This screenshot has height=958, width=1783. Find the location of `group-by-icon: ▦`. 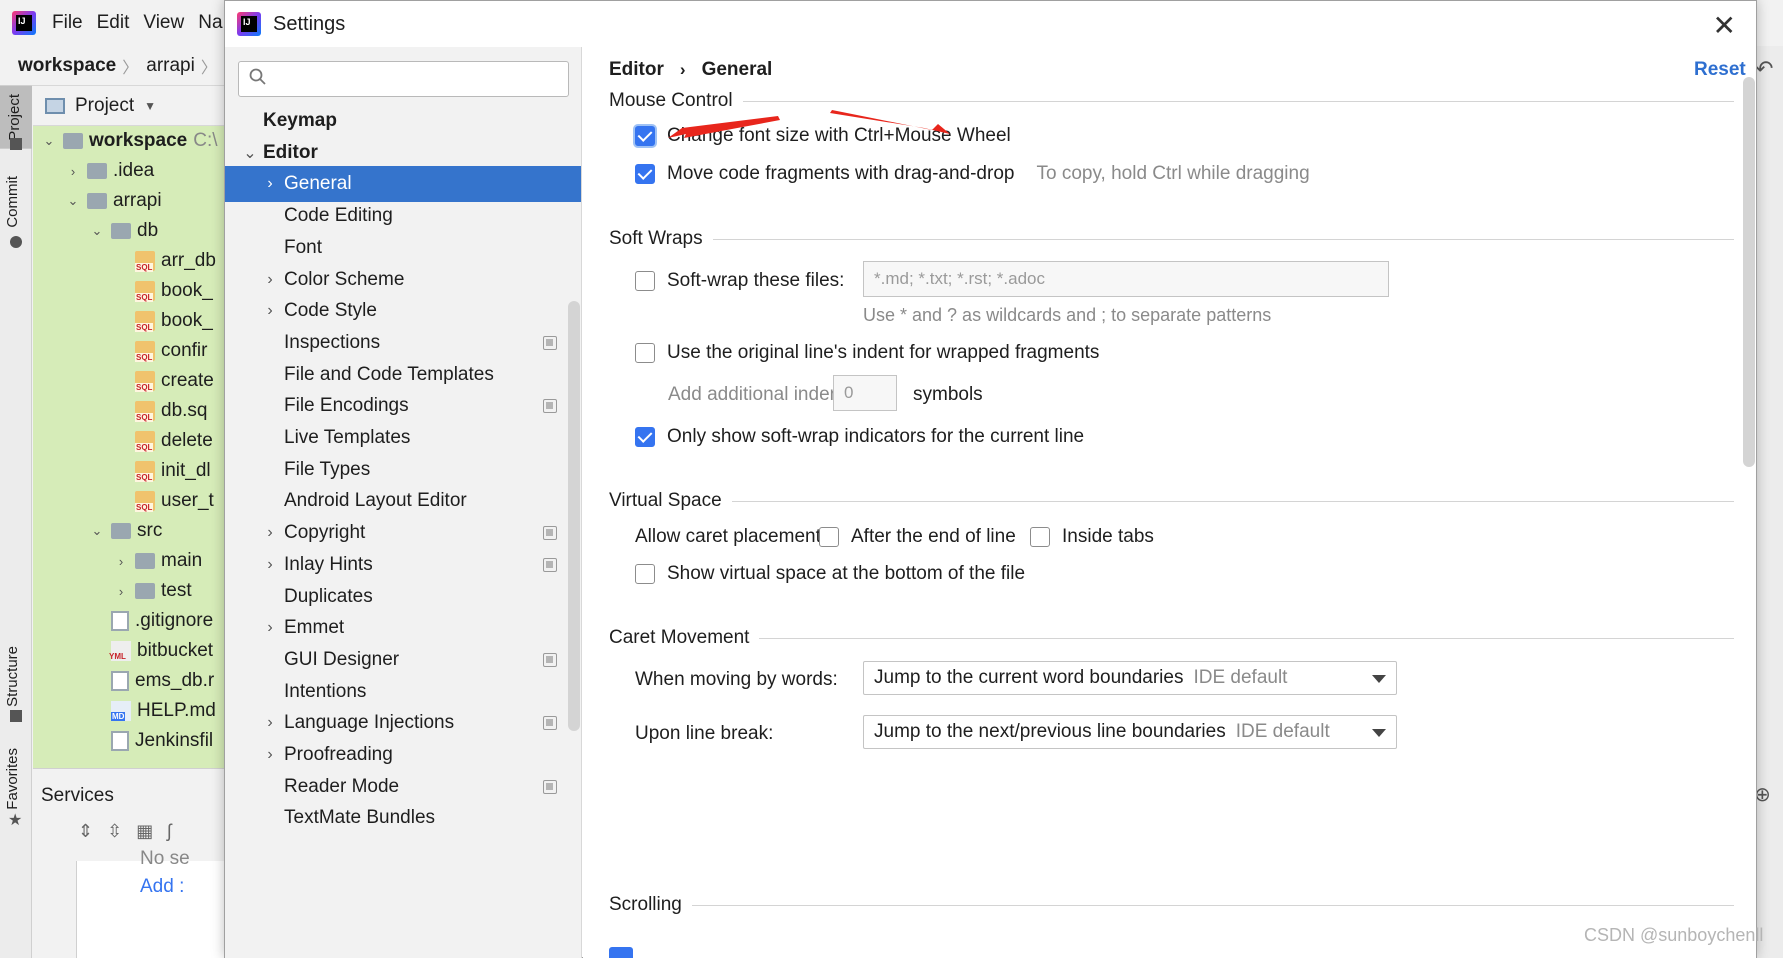

group-by-icon: ▦ is located at coordinates (144, 831).